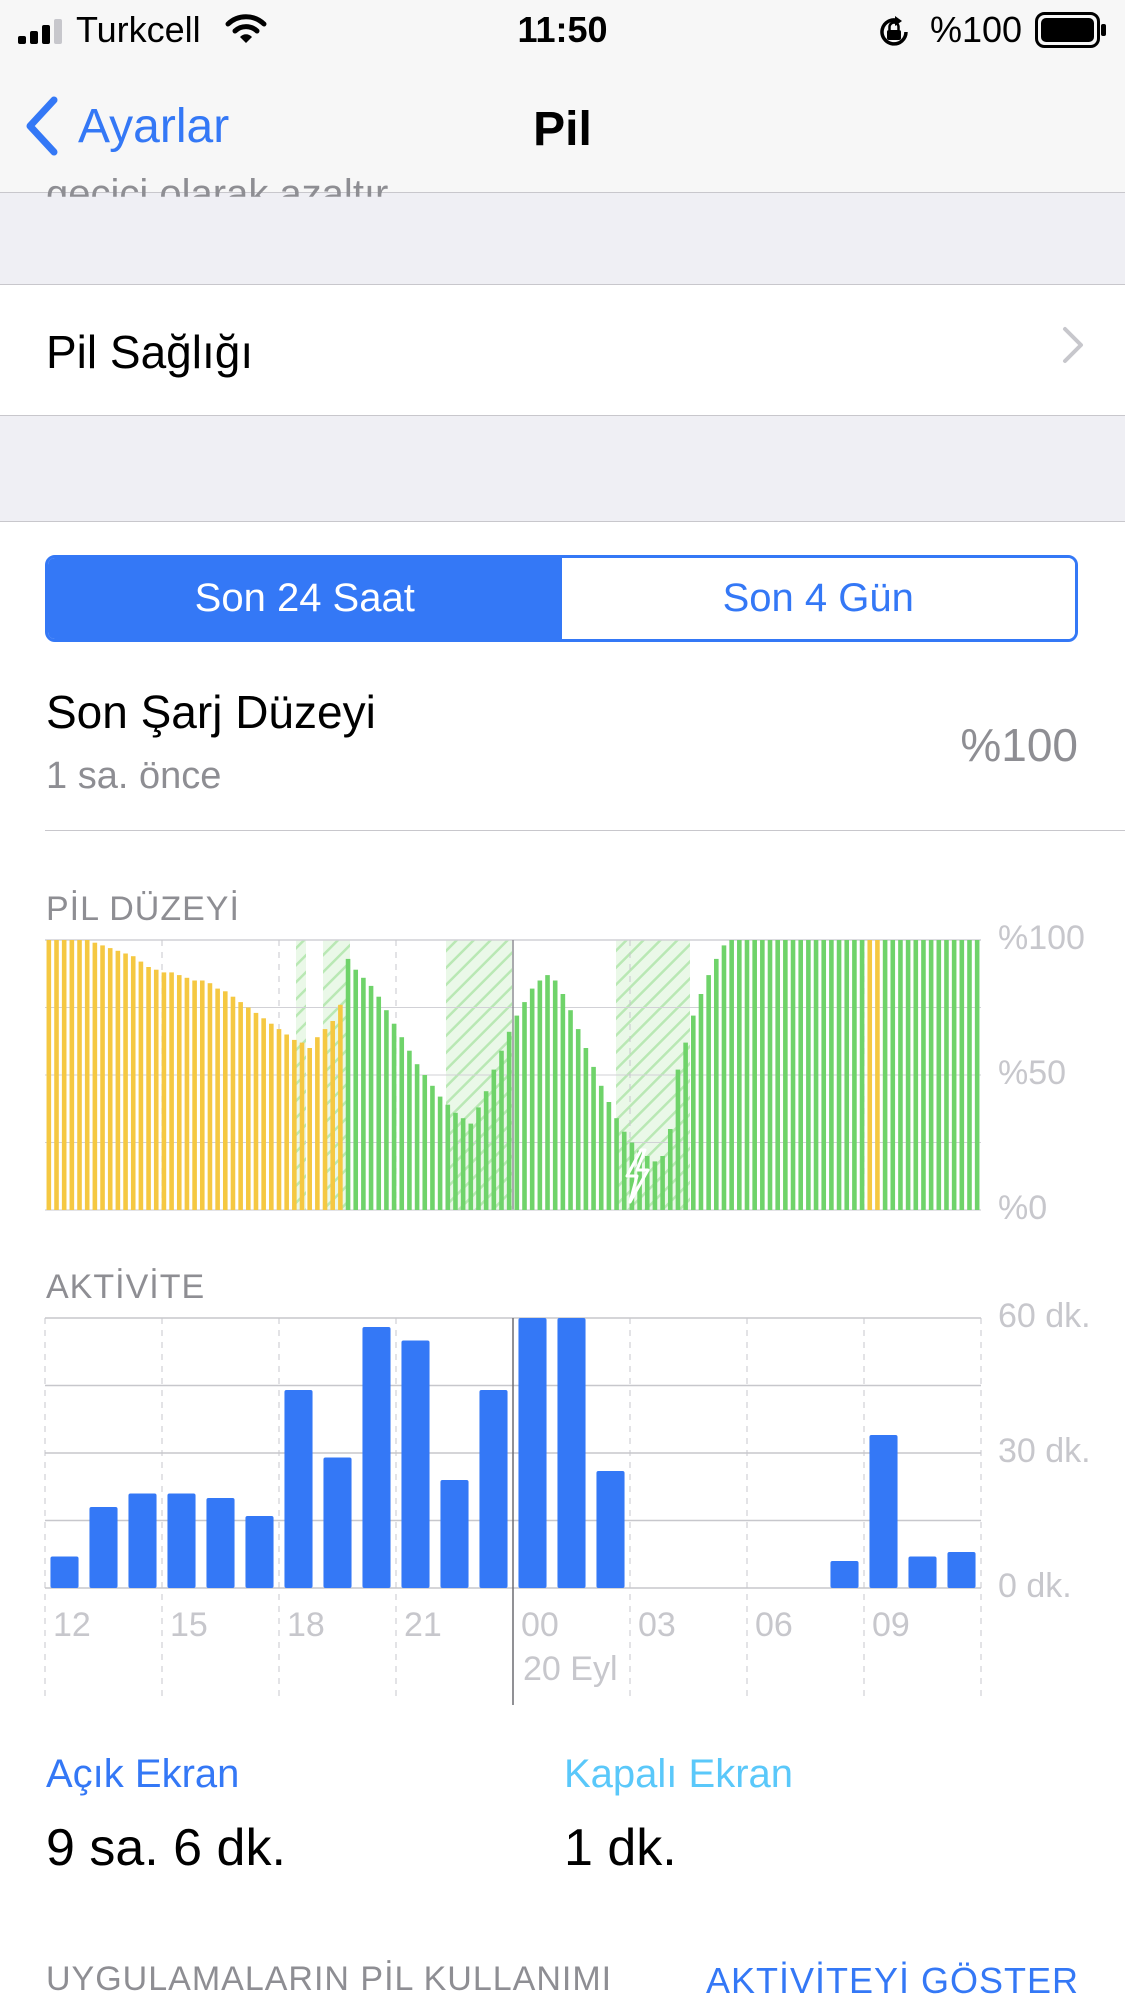  What do you see at coordinates (818, 598) in the screenshot?
I see `segment-last-4-days: Son 4 Gün` at bounding box center [818, 598].